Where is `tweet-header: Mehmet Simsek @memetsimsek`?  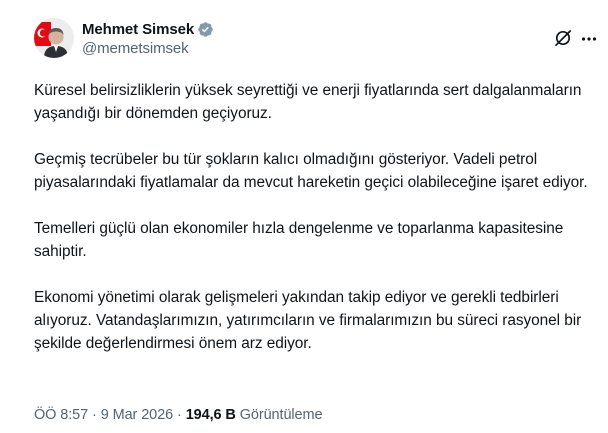
tweet-header: Mehmet Simsek @memetsimsek is located at coordinates (148, 38).